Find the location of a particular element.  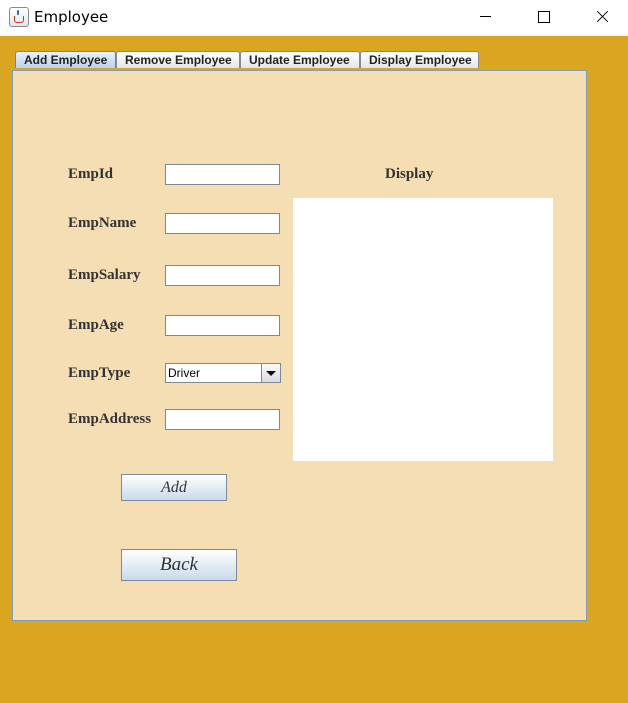

emptype-selected-value: Driver is located at coordinates (184, 373).